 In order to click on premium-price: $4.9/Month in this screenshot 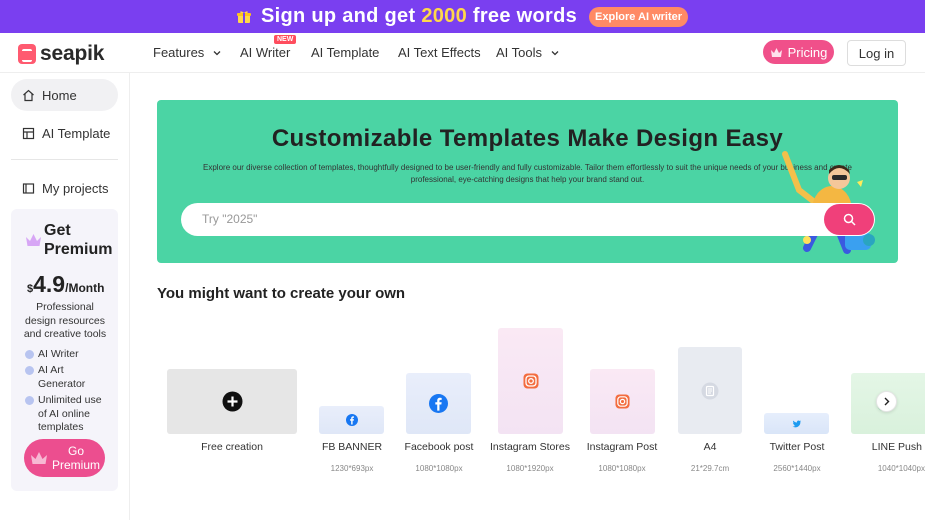, I will do `click(66, 284)`.